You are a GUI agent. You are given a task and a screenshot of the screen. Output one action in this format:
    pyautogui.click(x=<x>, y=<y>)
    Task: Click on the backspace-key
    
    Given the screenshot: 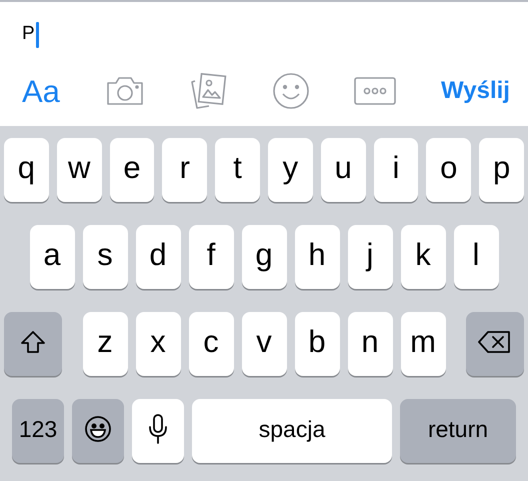 What is the action you would take?
    pyautogui.click(x=495, y=344)
    